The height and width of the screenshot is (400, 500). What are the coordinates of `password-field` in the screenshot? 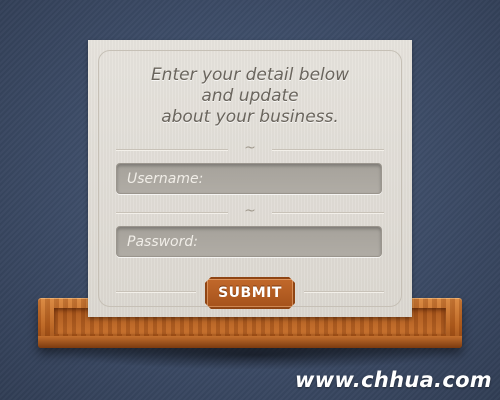 It's located at (249, 241).